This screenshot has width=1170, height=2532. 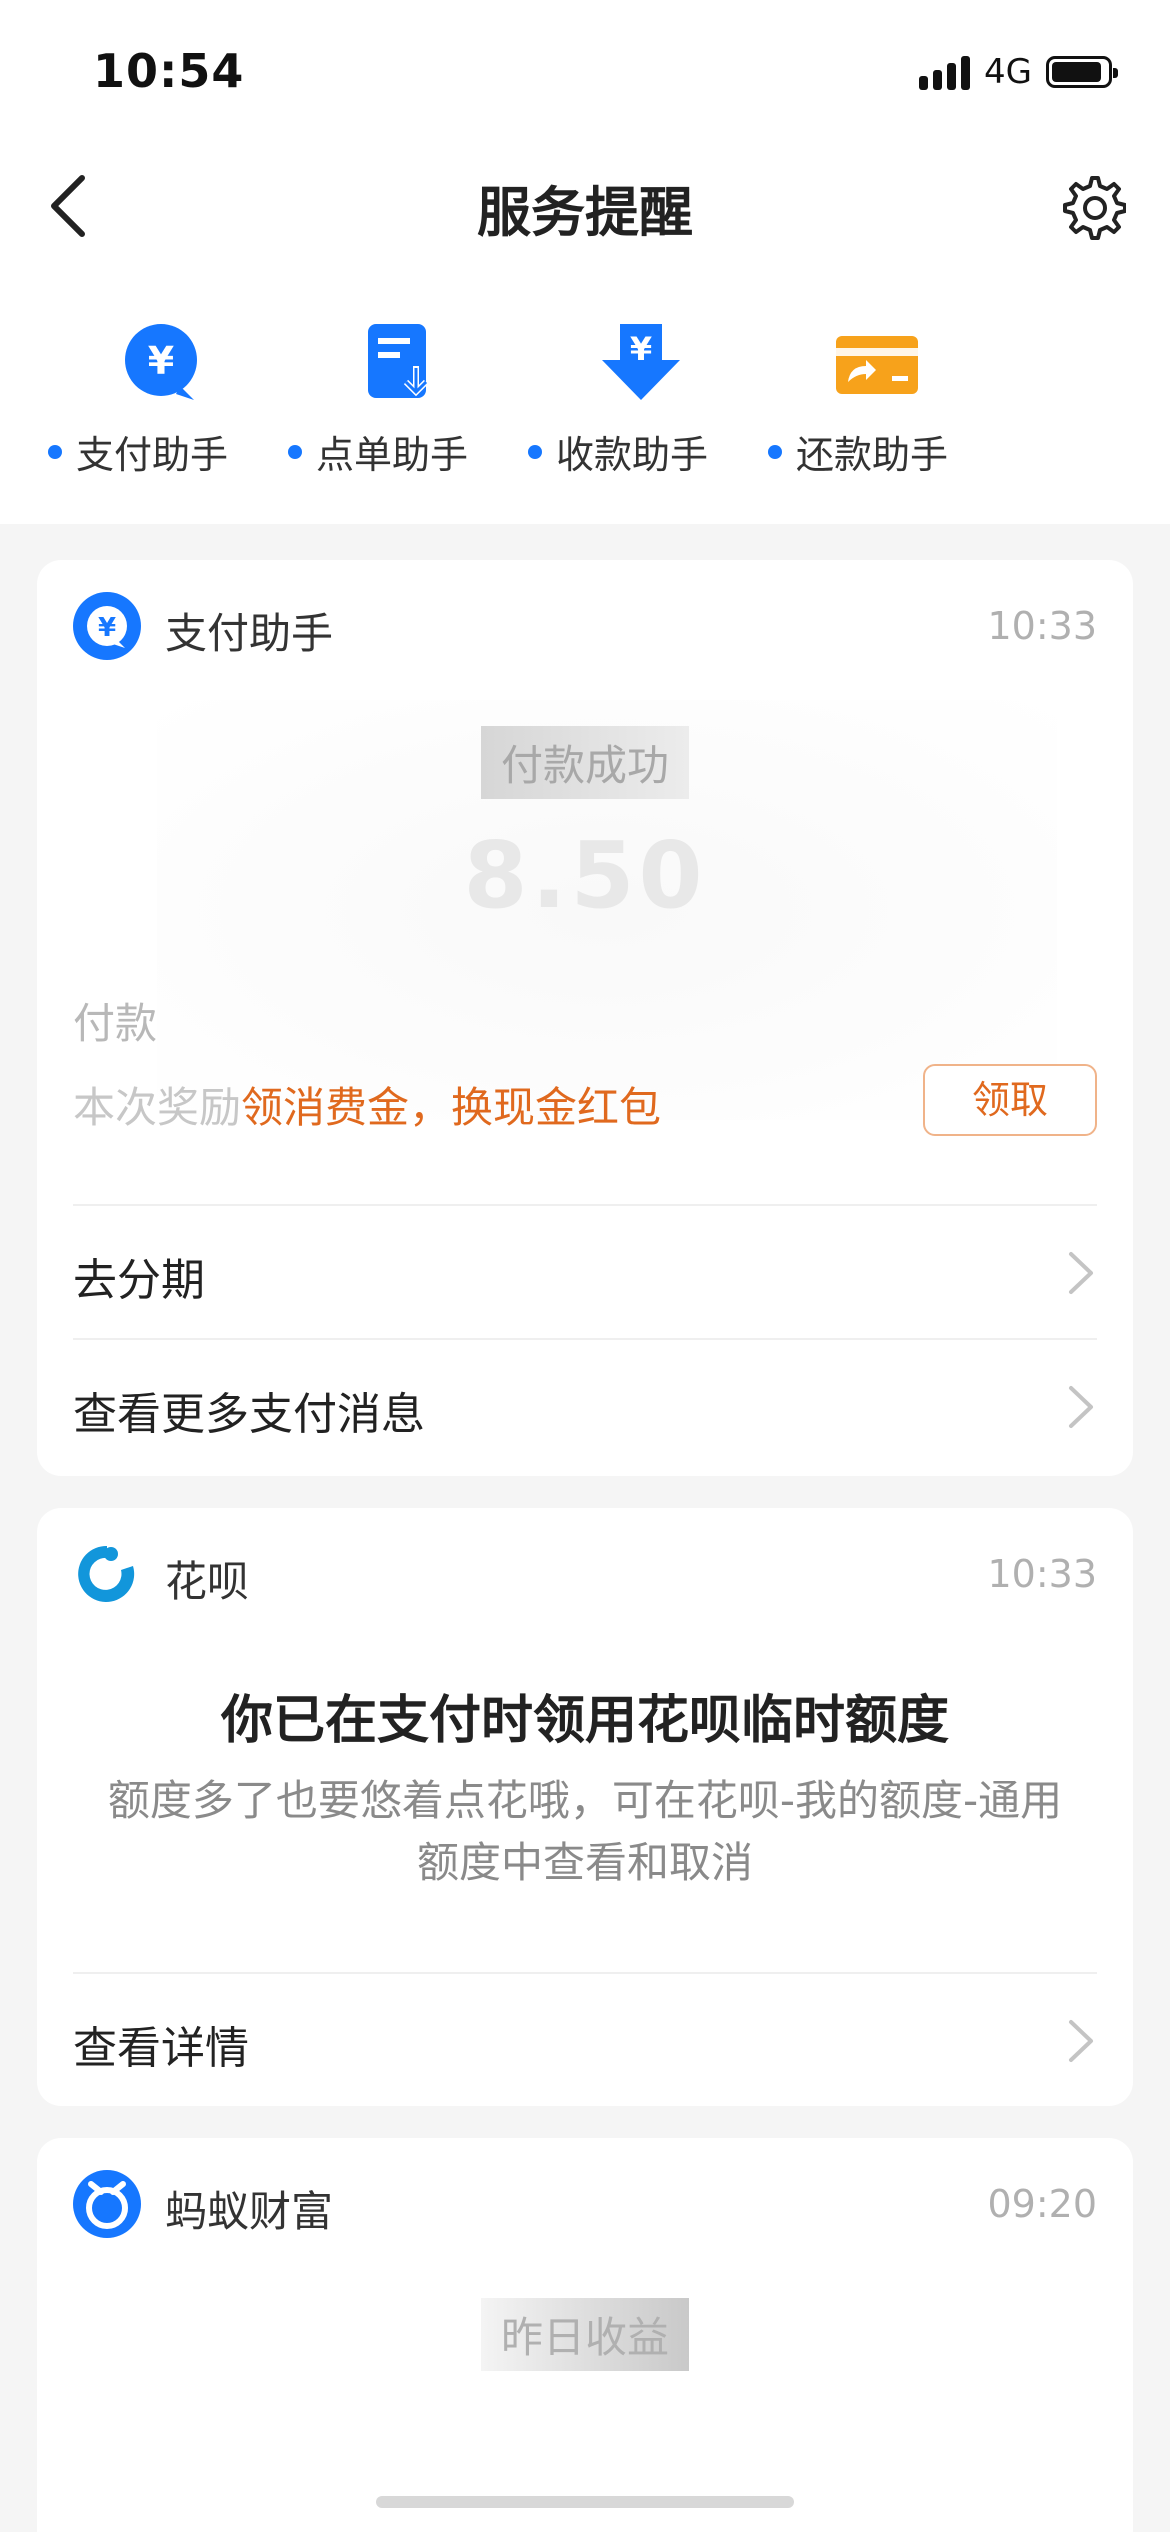 I want to click on shortcut-receive-assistant: ¥ 收款助手, so click(x=648, y=400).